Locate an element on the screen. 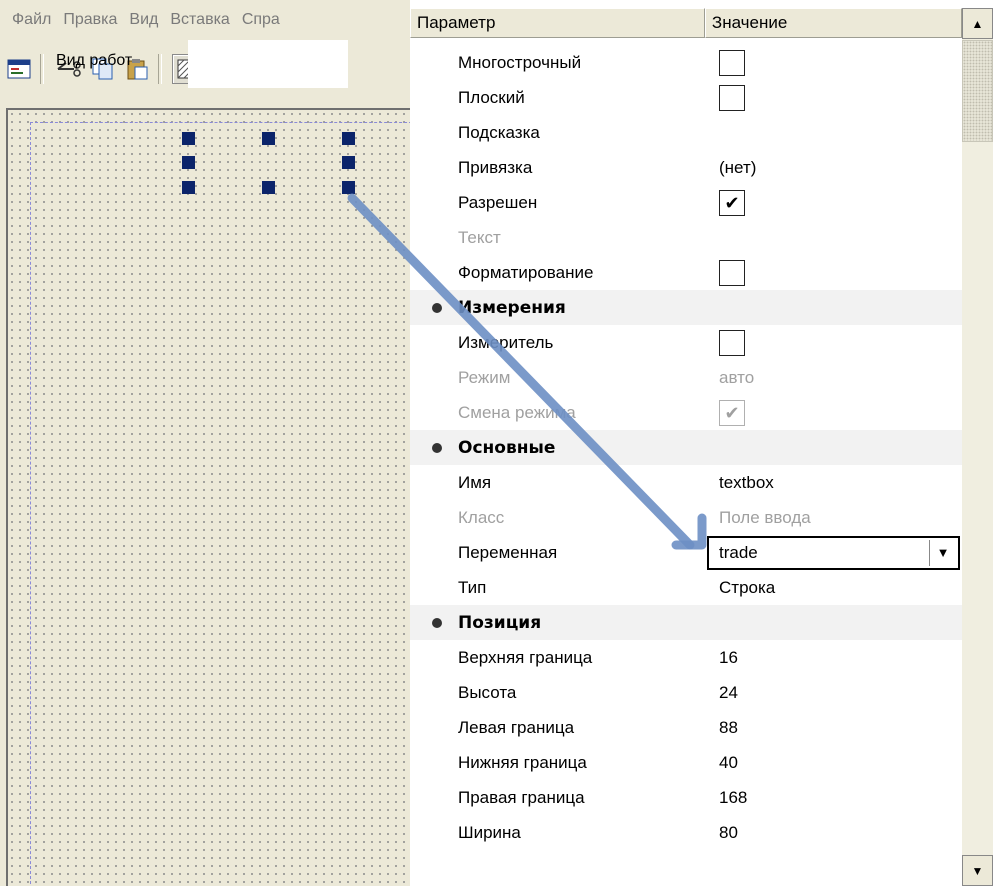  menu-bar: Файл Правка Вид Вставка Спра is located at coordinates (205, 20).